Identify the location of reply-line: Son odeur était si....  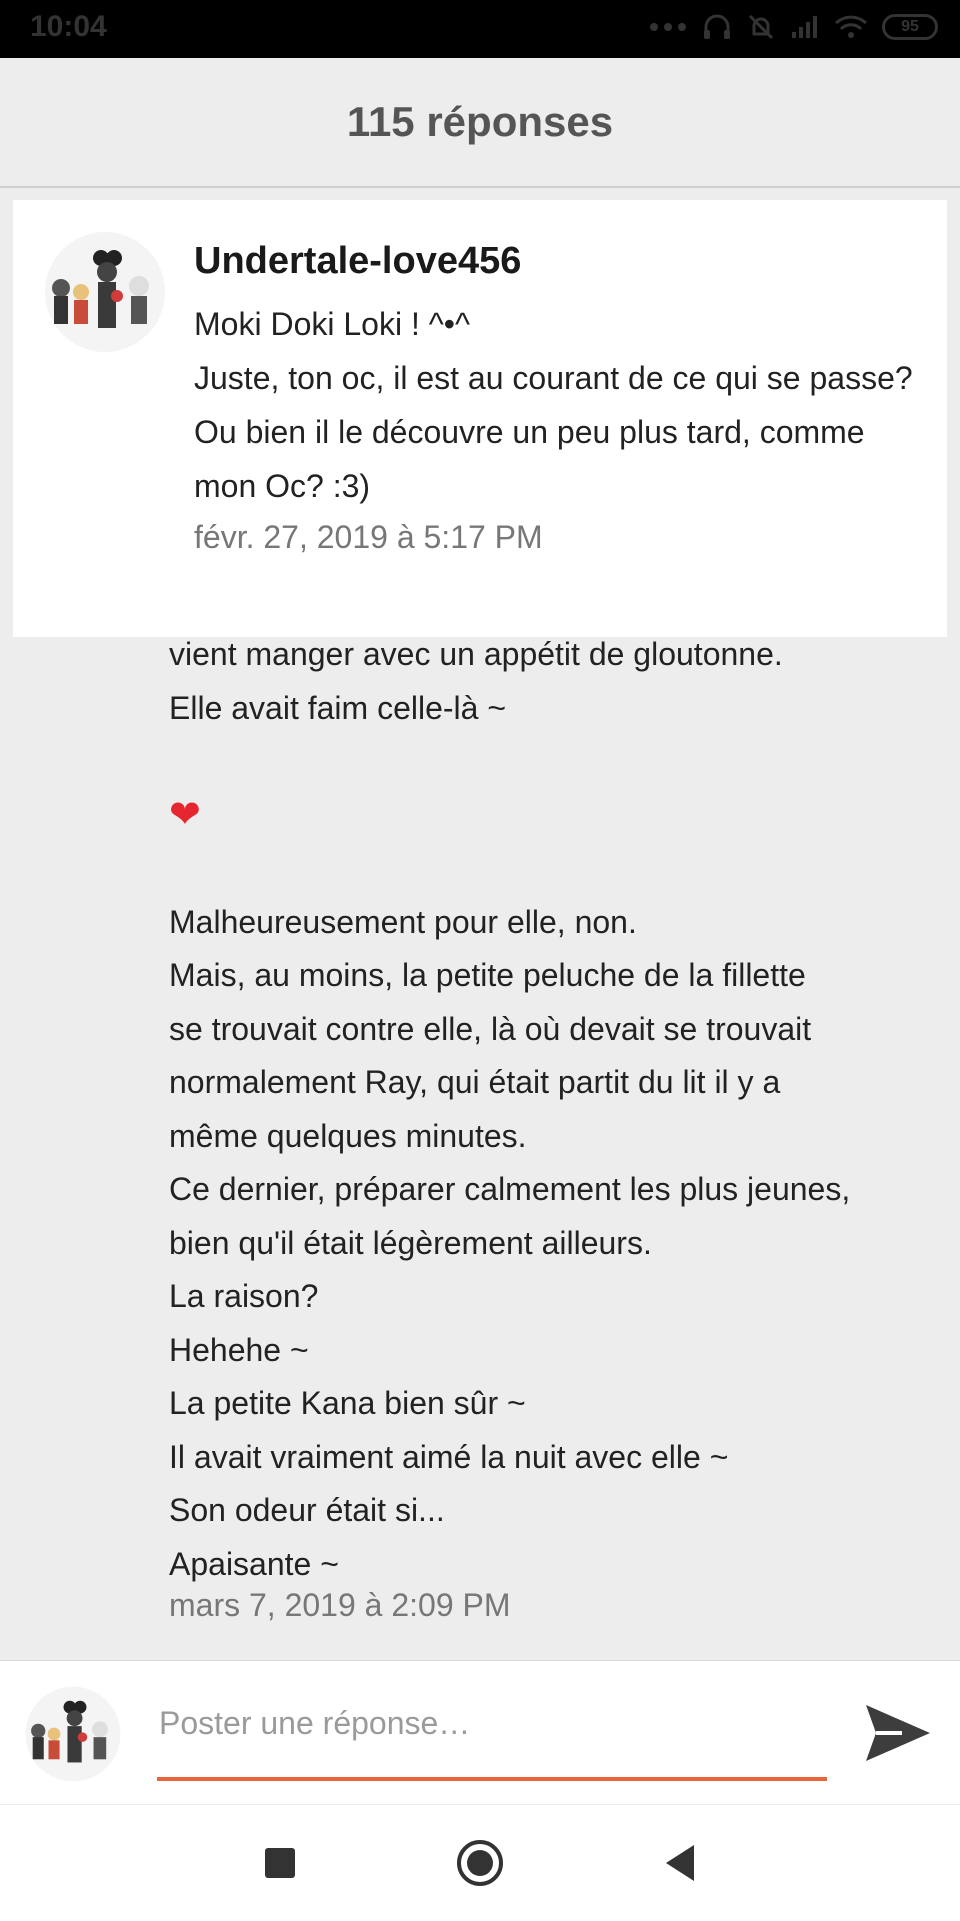
(307, 1510).